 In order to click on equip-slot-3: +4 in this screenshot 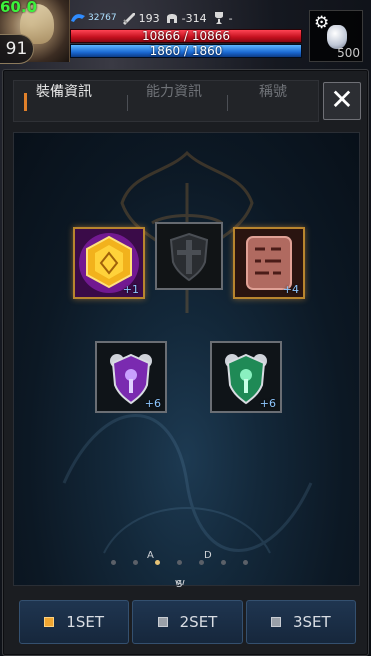, I will do `click(269, 263)`.